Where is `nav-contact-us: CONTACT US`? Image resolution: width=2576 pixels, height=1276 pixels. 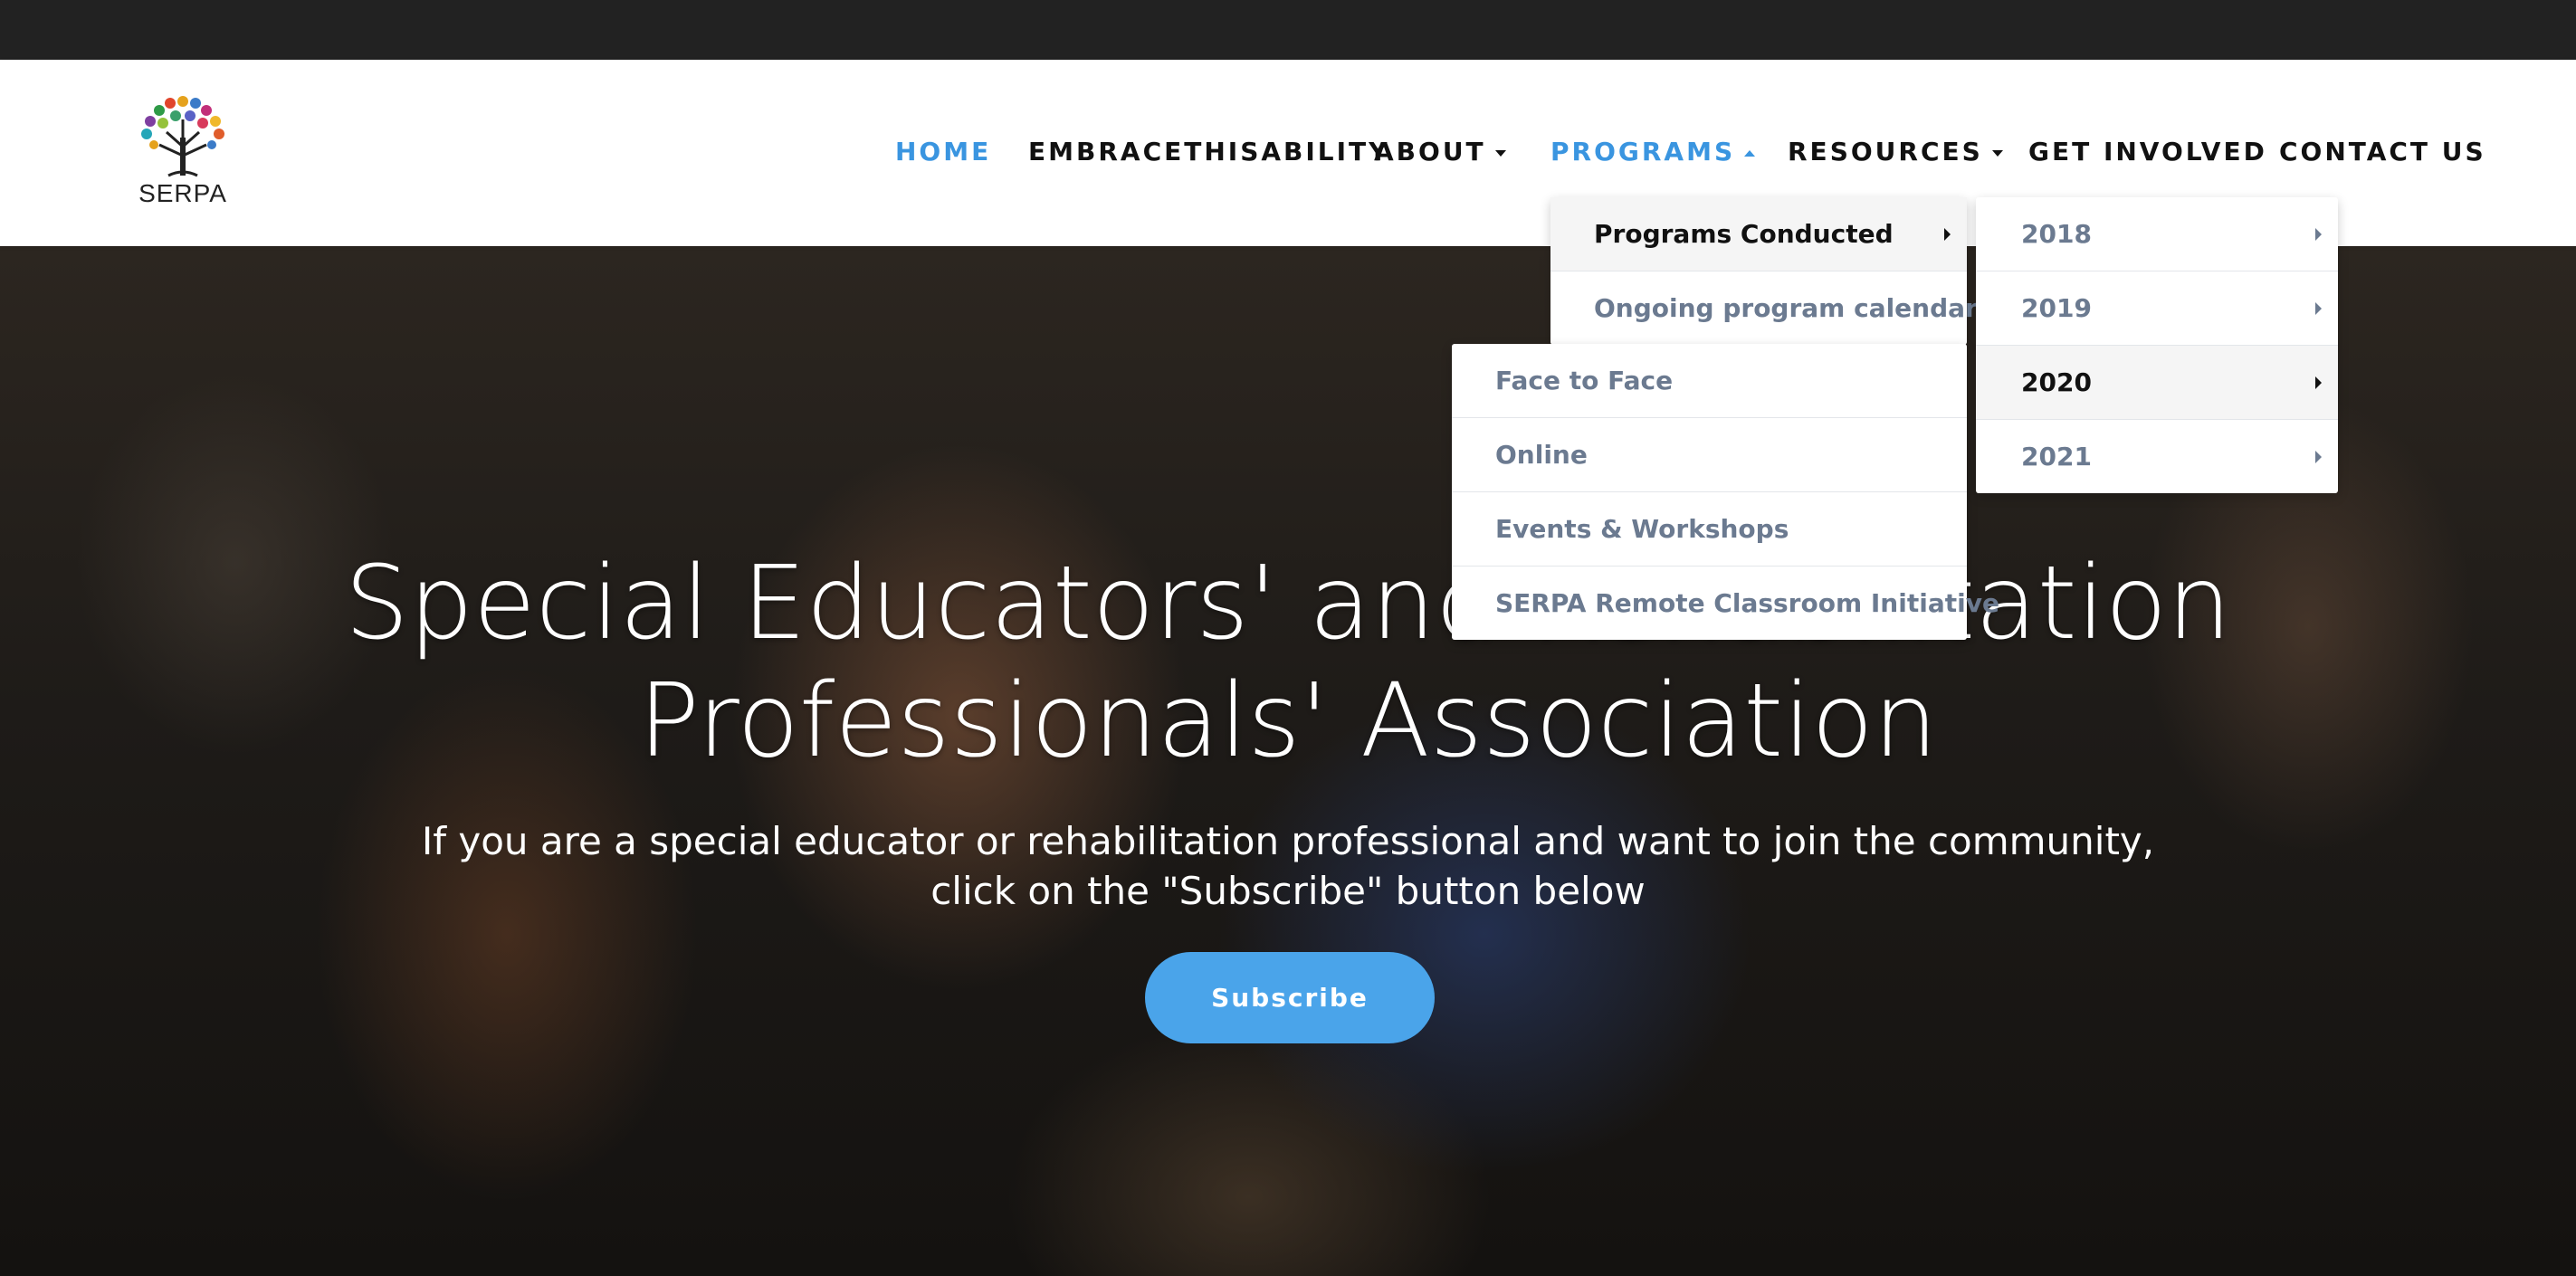
nav-contact-us: CONTACT US is located at coordinates (2382, 152).